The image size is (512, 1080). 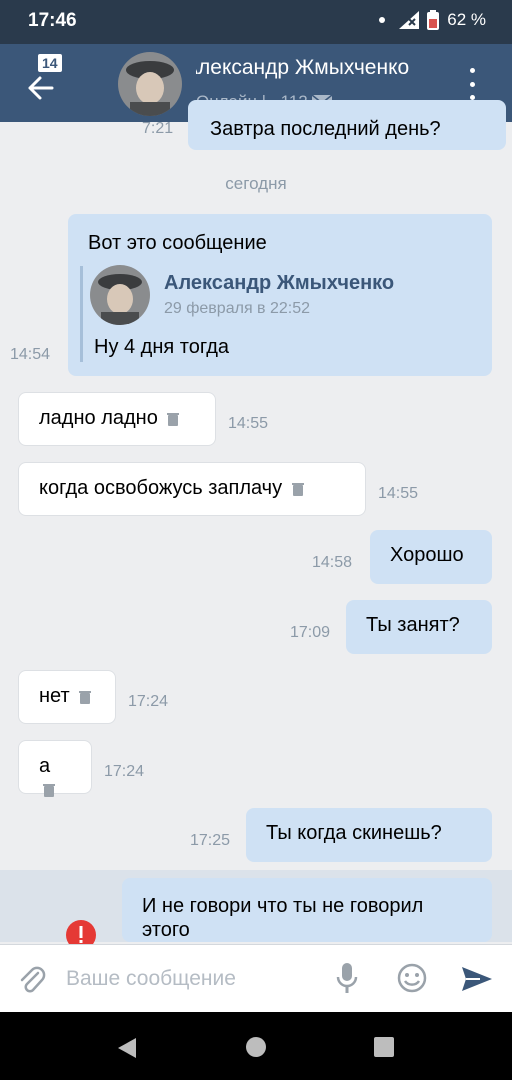 What do you see at coordinates (120, 295) in the screenshot?
I see `quoted-author-avatar` at bounding box center [120, 295].